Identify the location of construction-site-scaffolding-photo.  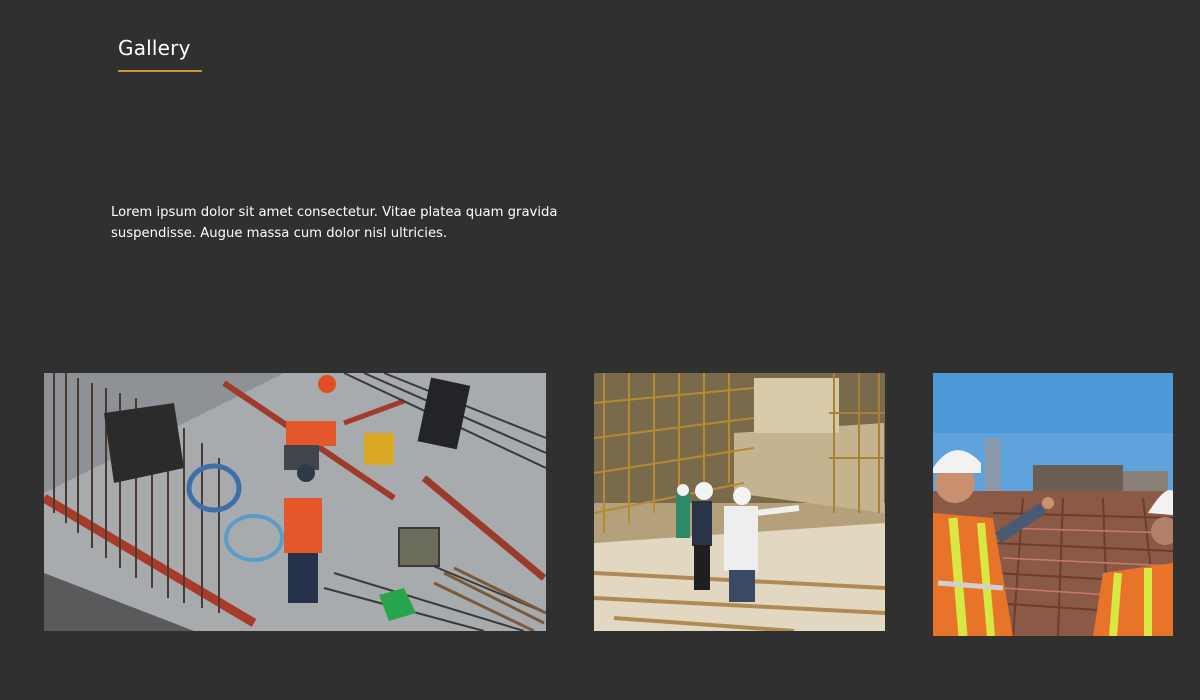
(739, 502).